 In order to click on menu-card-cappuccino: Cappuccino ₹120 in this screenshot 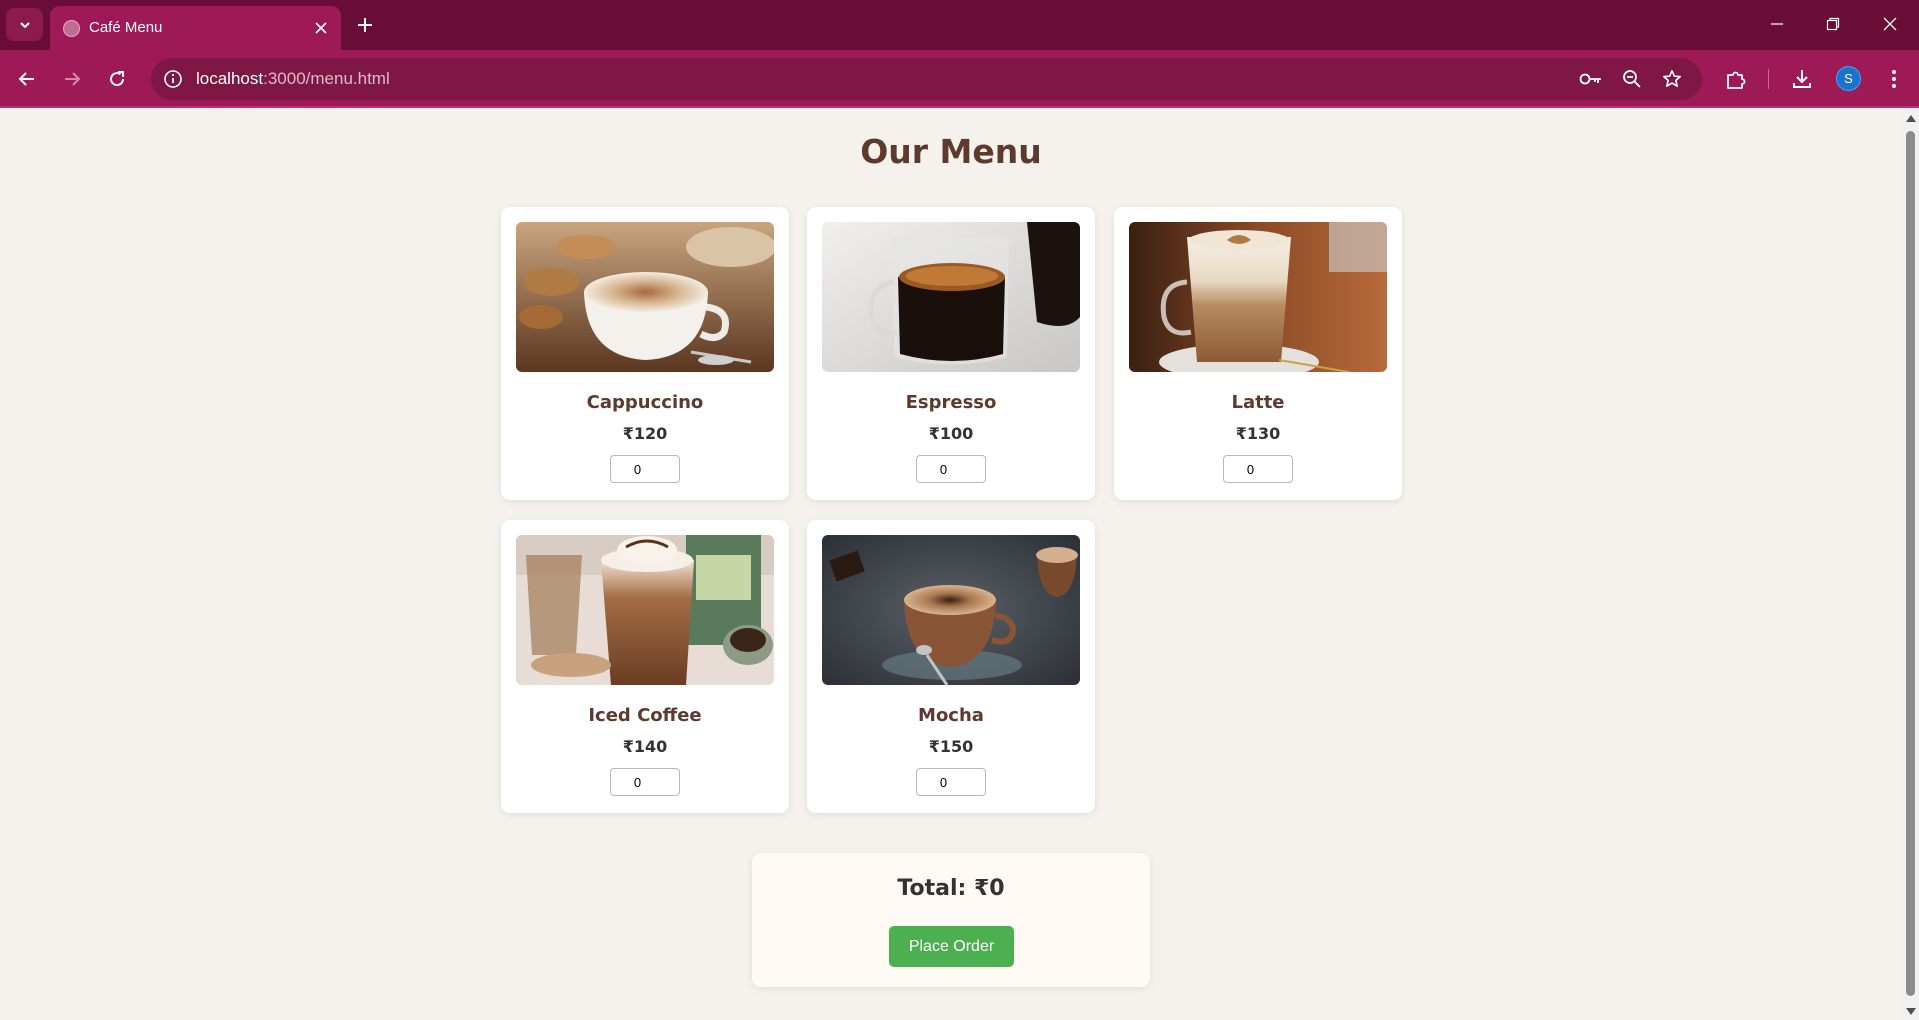, I will do `click(645, 353)`.